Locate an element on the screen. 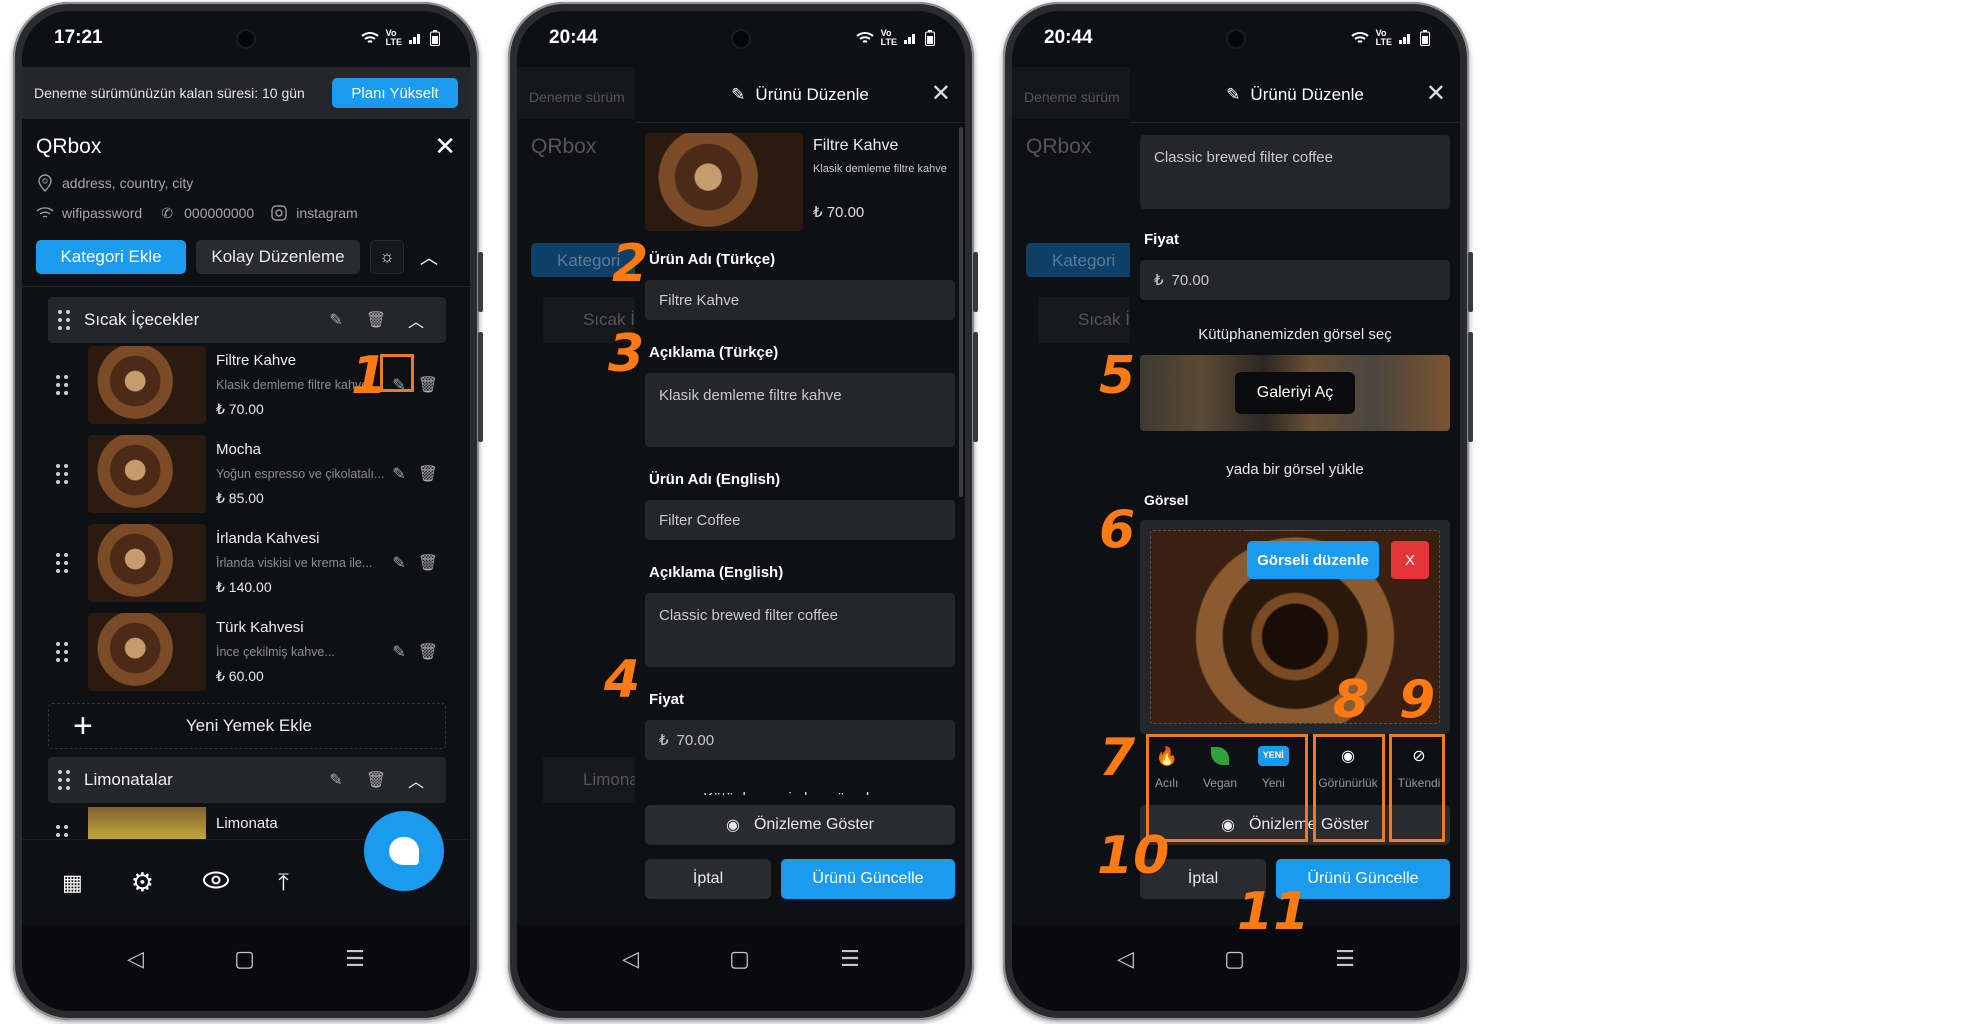 Image resolution: width=1987 pixels, height=1024 pixels. image-label: Görsel is located at coordinates (1166, 500).